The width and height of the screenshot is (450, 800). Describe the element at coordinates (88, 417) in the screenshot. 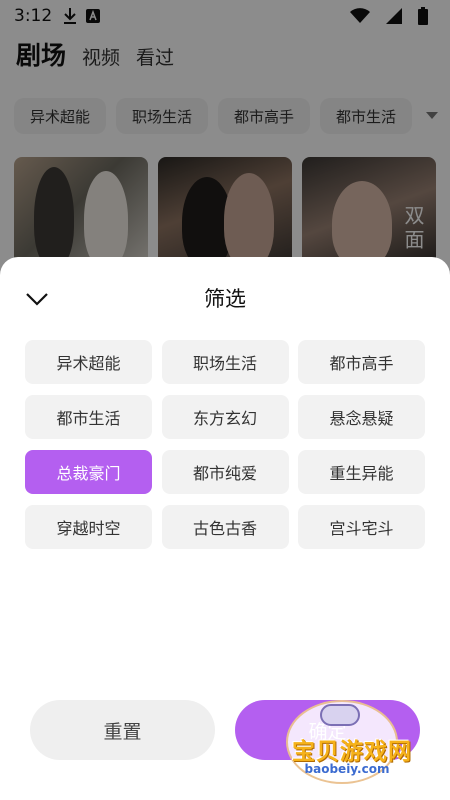

I see `filter-chip: 都市生活` at that location.